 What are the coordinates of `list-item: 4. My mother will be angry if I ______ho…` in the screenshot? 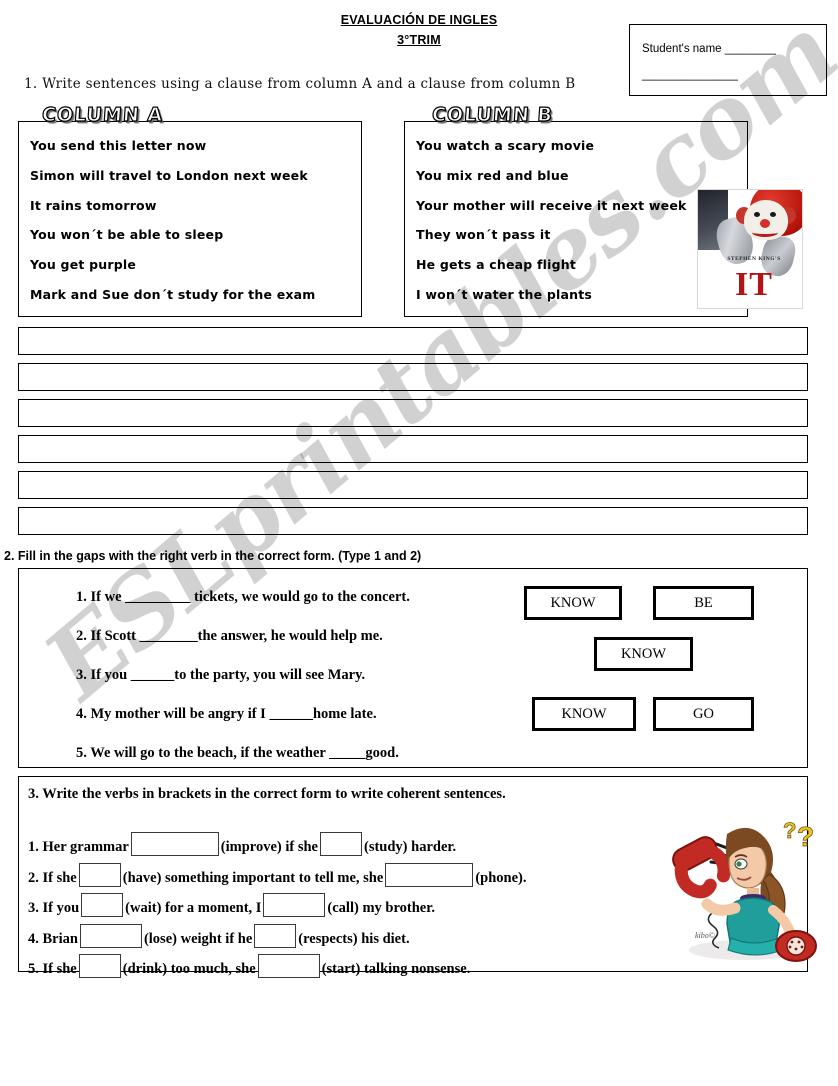 It's located at (301, 714).